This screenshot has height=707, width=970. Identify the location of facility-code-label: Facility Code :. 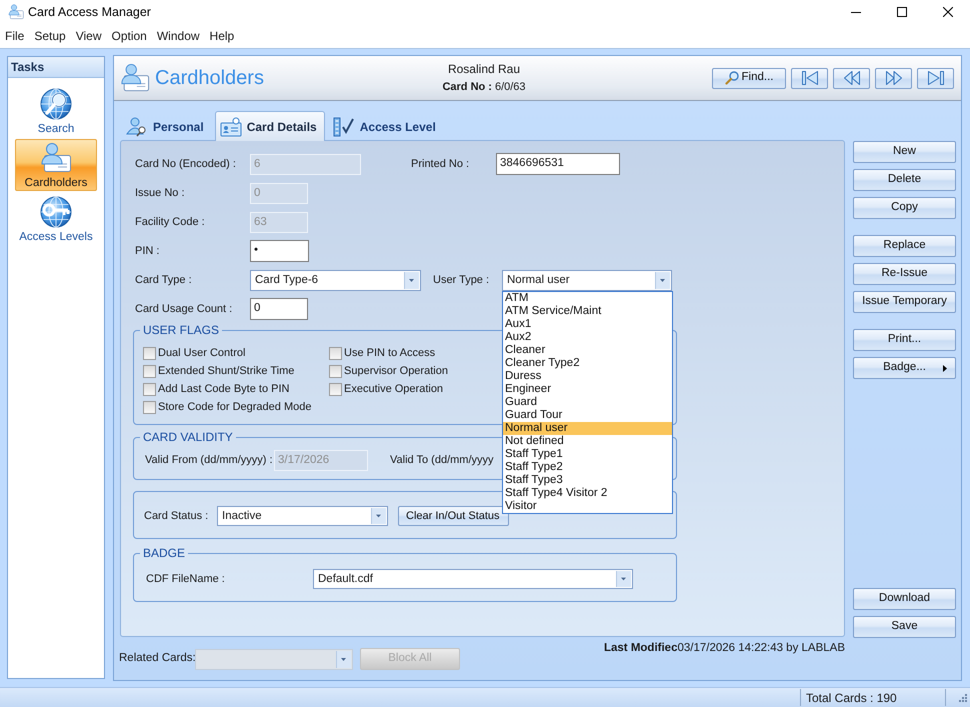
(170, 222).